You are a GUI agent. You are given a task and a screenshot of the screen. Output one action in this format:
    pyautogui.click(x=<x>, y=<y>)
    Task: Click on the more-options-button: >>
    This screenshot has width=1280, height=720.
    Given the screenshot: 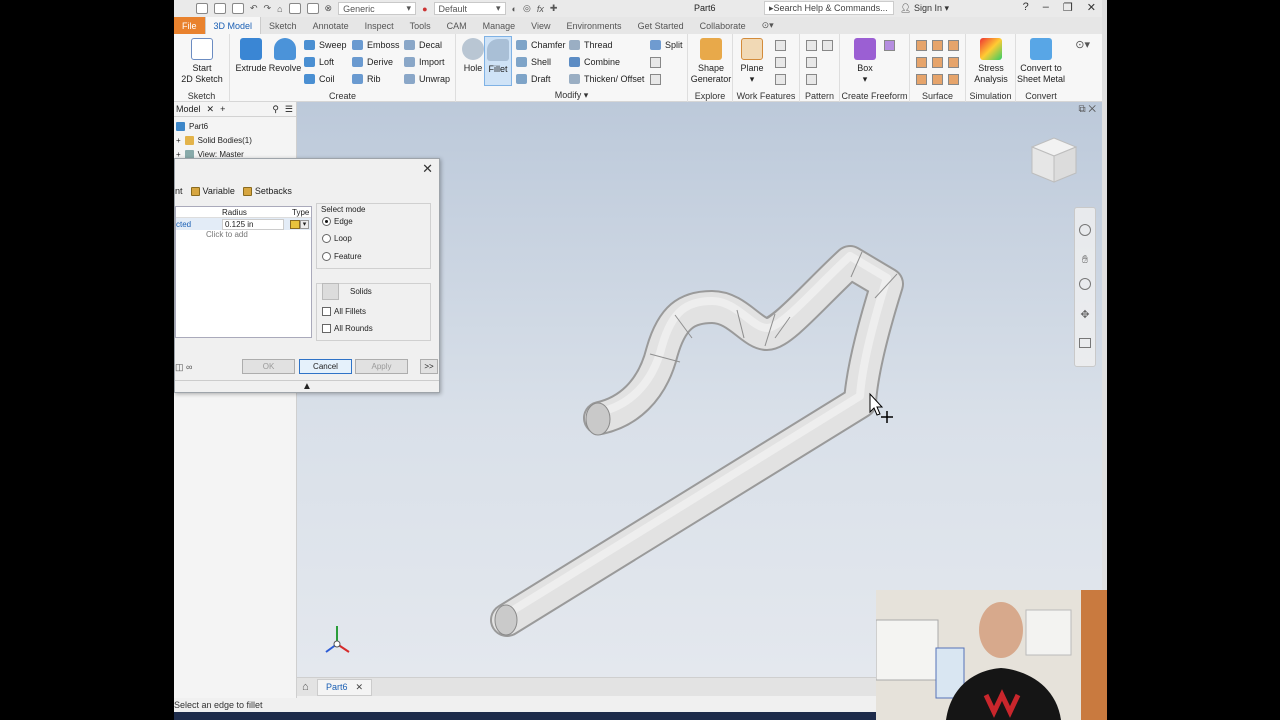 What is the action you would take?
    pyautogui.click(x=429, y=366)
    